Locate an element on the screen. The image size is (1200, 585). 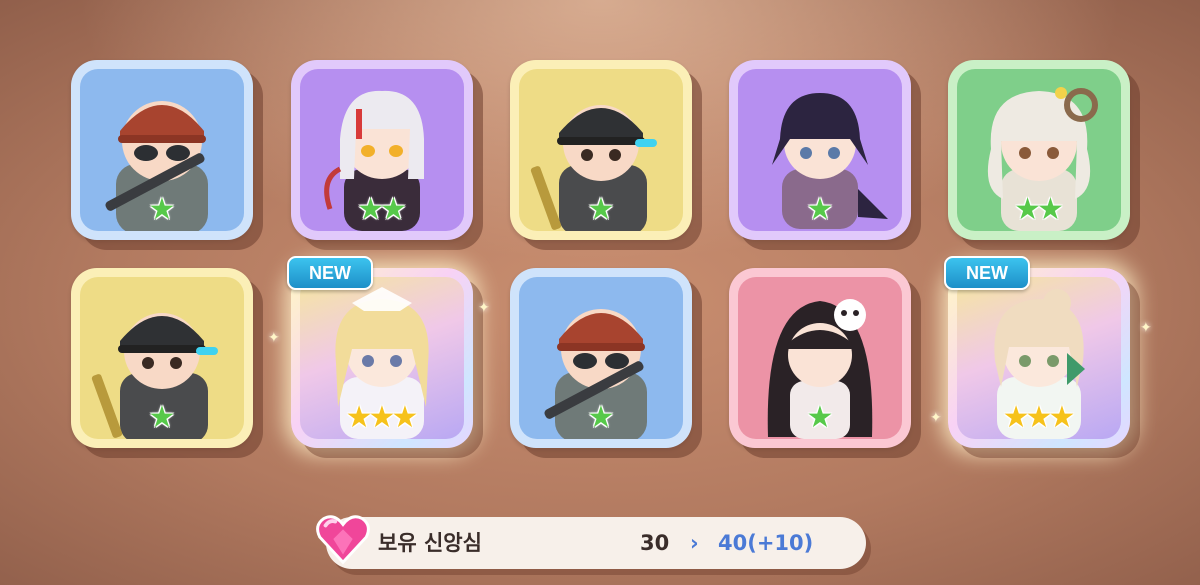
faith-status-bar: 보유 신앙심 30 › 40(+10) is located at coordinates (596, 543).